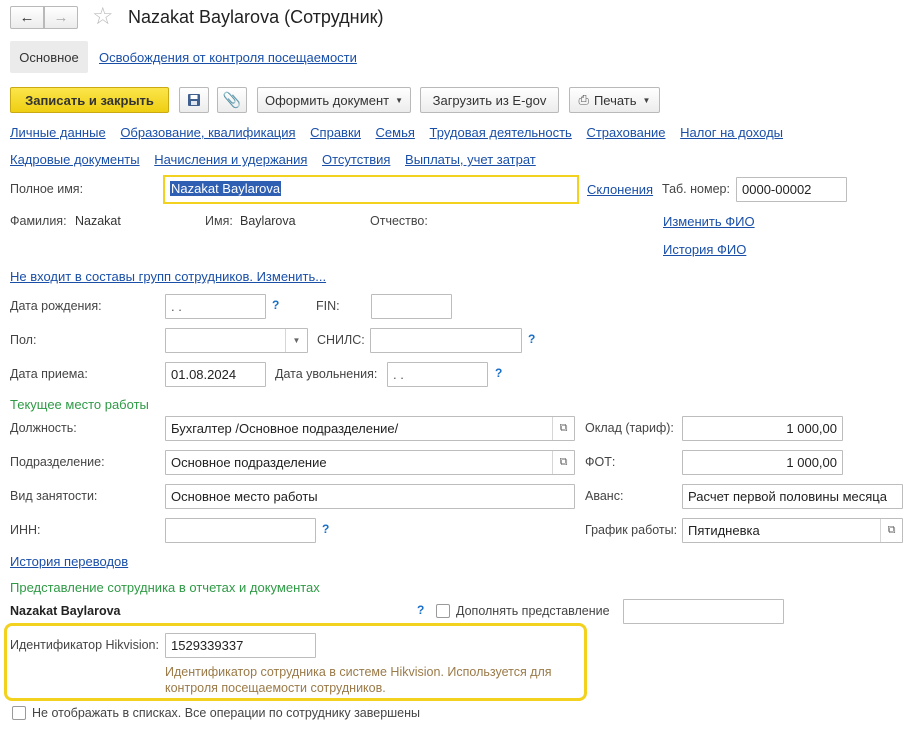 Image resolution: width=915 pixels, height=730 pixels. Describe the element at coordinates (275, 305) in the screenshot. I see `birth-date-help: ?` at that location.